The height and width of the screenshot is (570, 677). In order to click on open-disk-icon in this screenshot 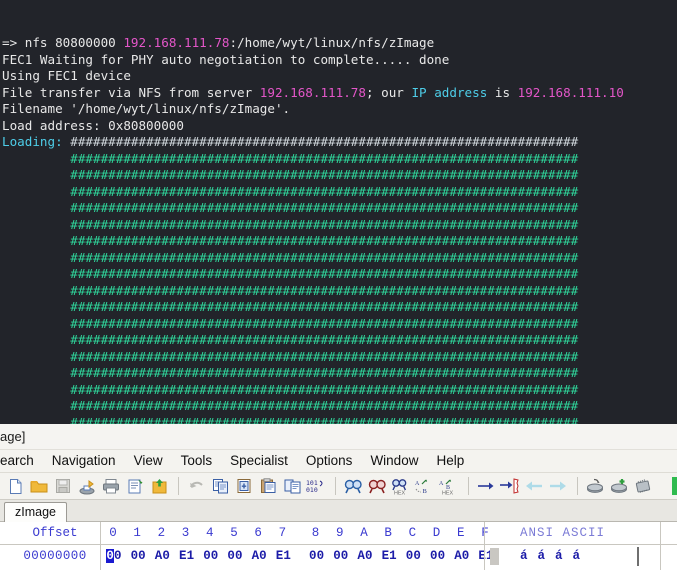, I will do `click(87, 486)`.